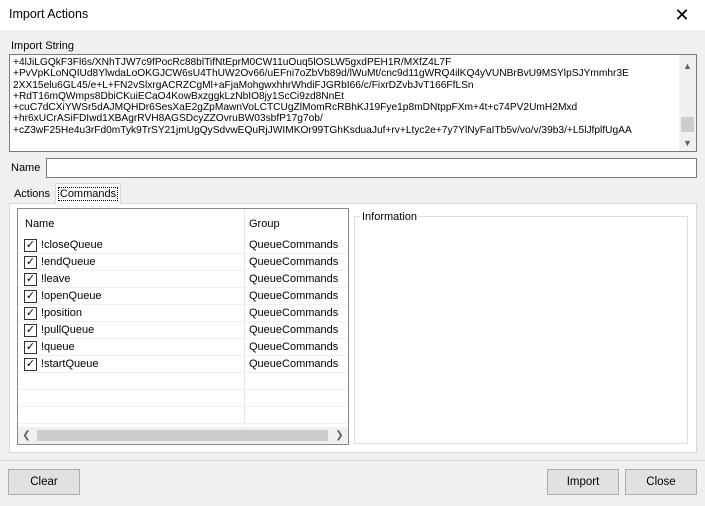 The width and height of the screenshot is (705, 506). I want to click on tab-commands: Commands, so click(88, 193).